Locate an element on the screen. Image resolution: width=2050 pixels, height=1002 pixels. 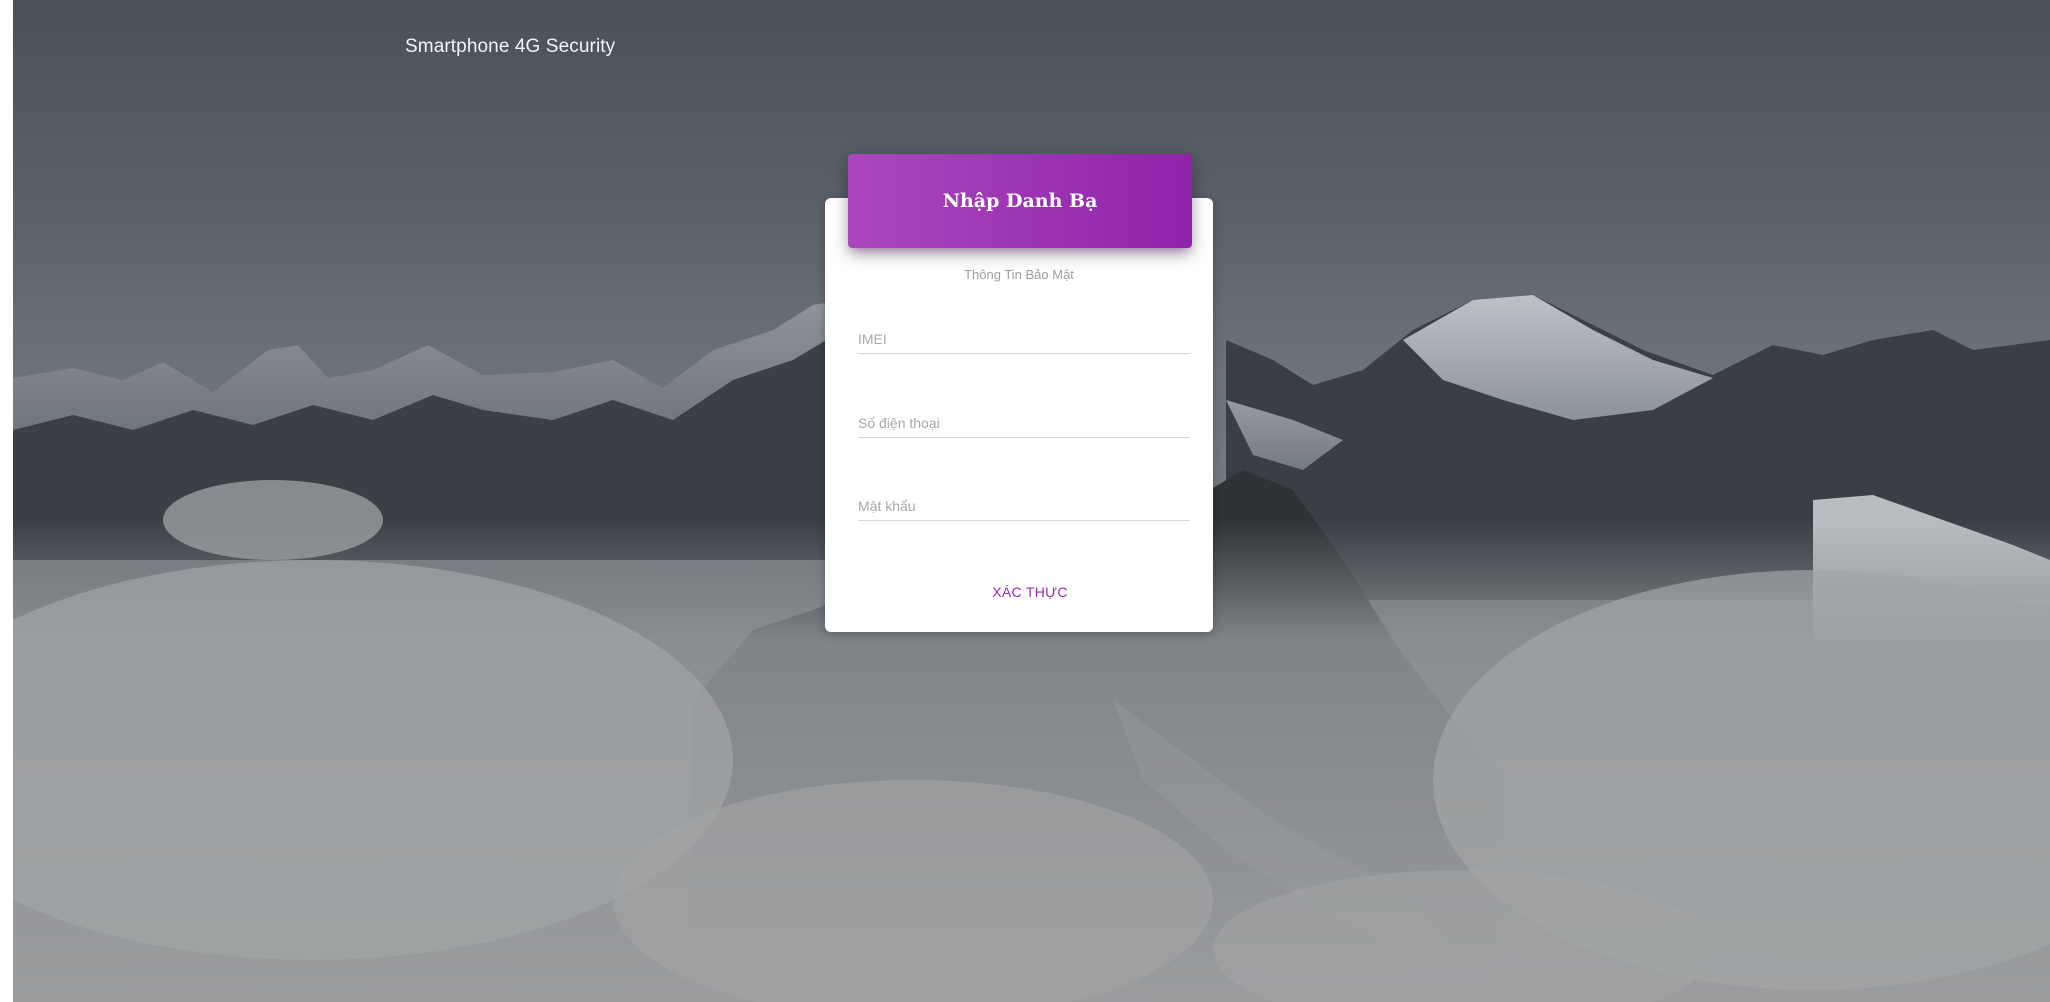
phone-input is located at coordinates (1024, 423).